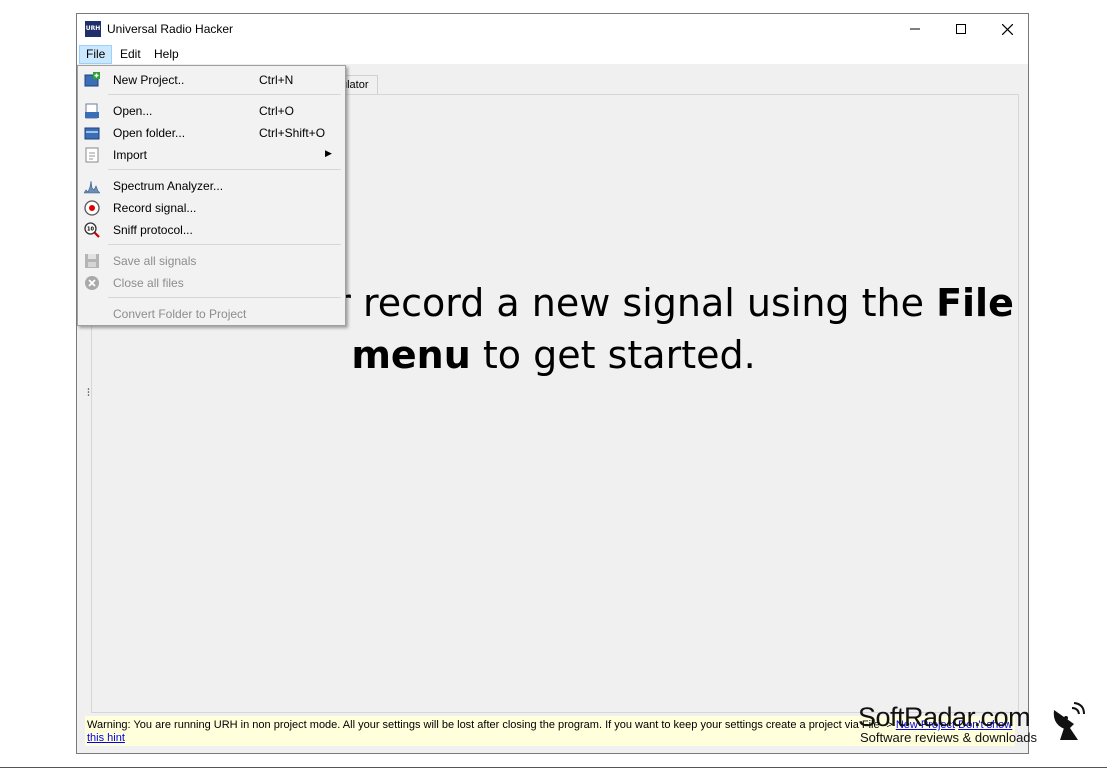 The width and height of the screenshot is (1107, 769). What do you see at coordinates (130, 54) in the screenshot?
I see `menu-edit: Edit` at bounding box center [130, 54].